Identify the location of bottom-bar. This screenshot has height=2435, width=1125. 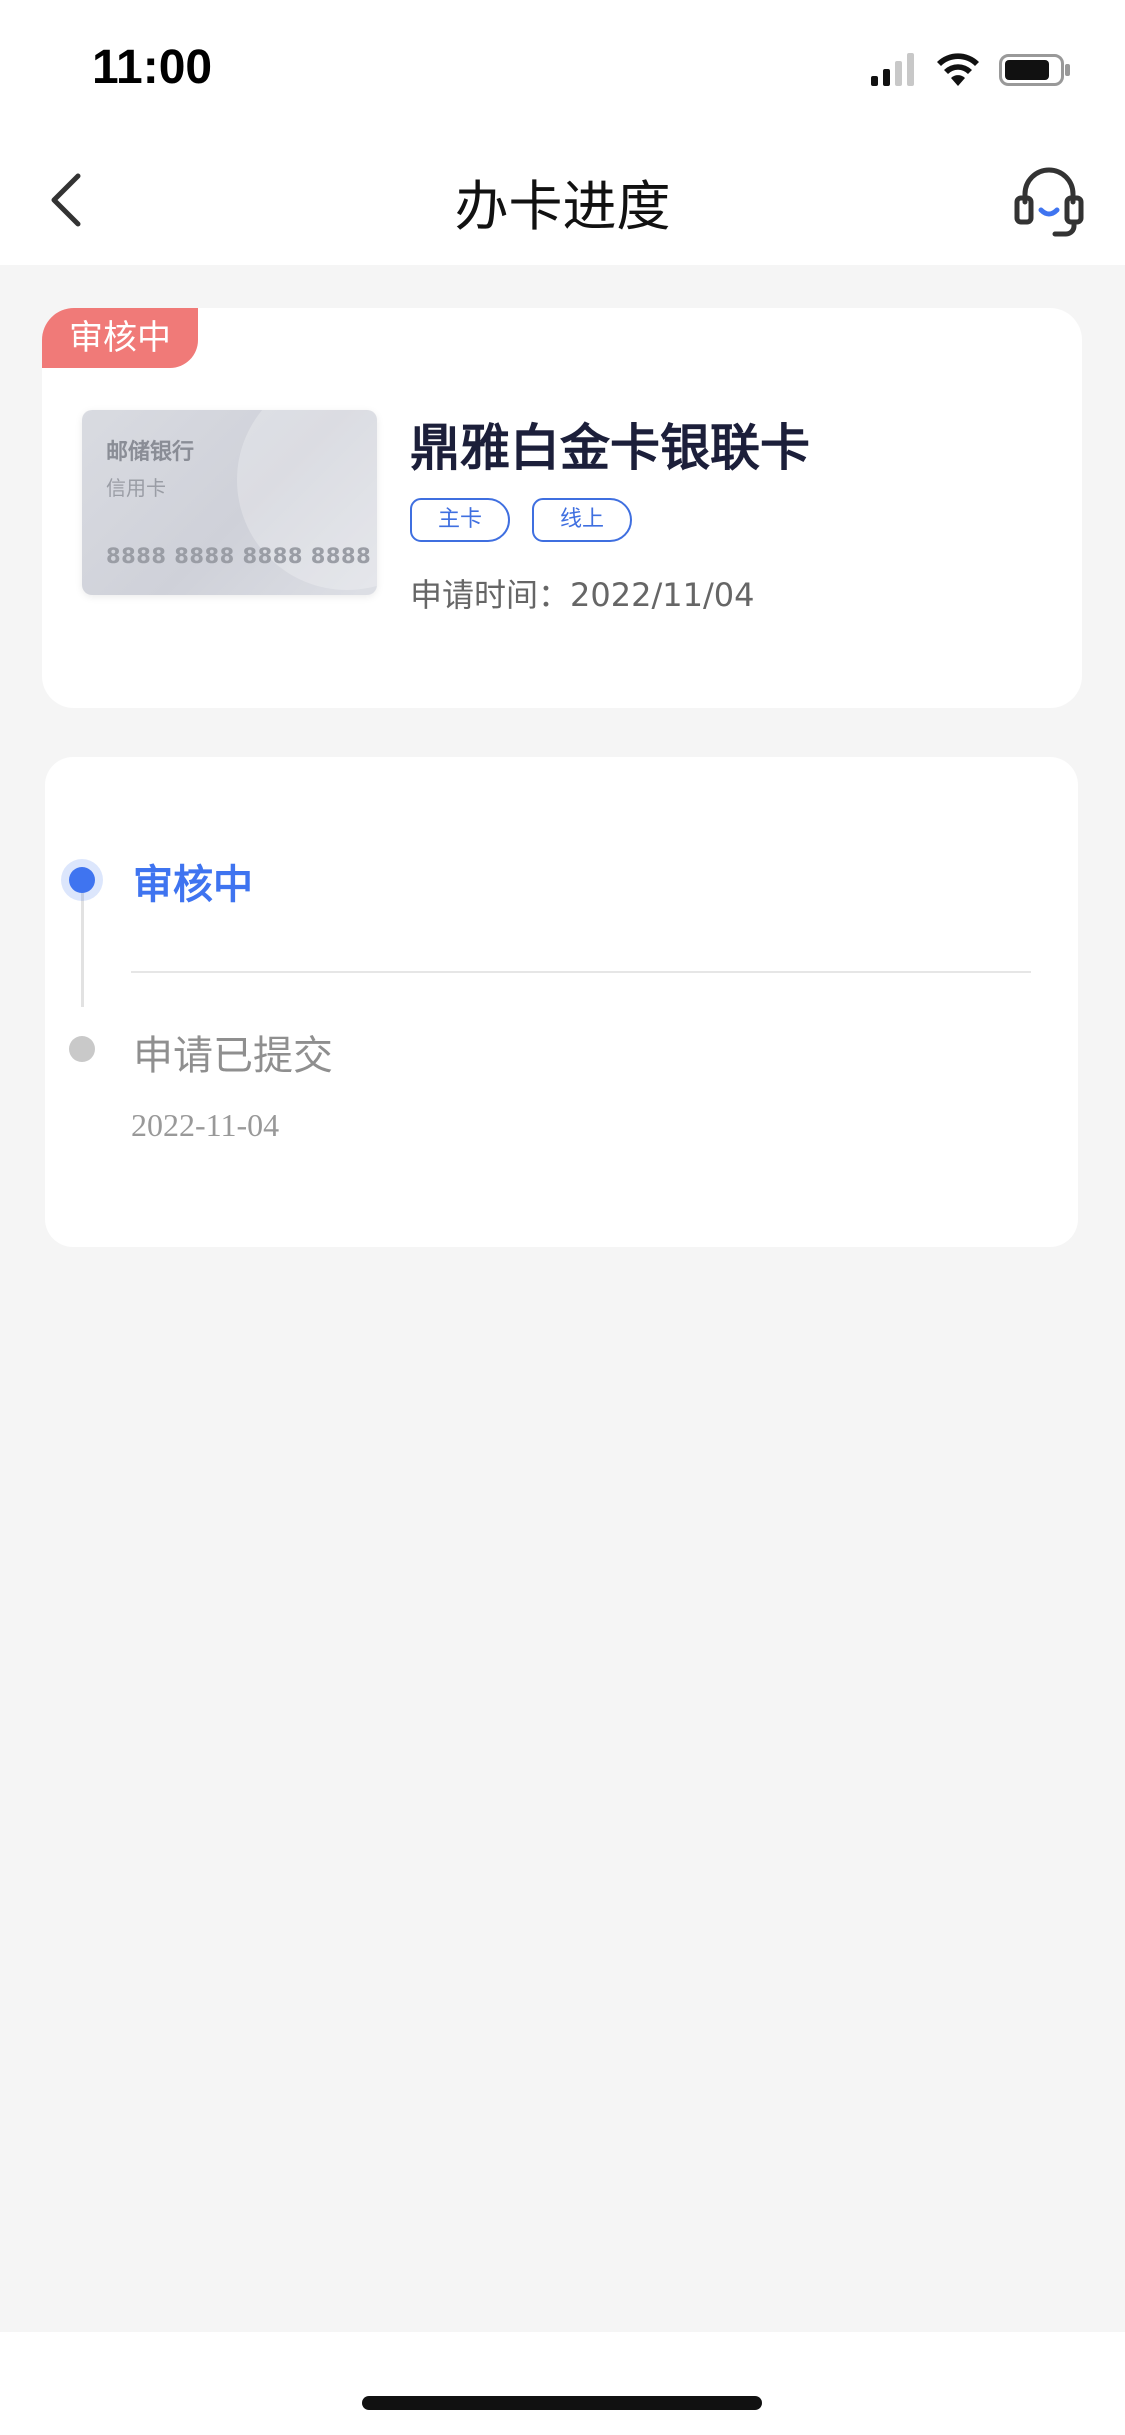
(562, 2383).